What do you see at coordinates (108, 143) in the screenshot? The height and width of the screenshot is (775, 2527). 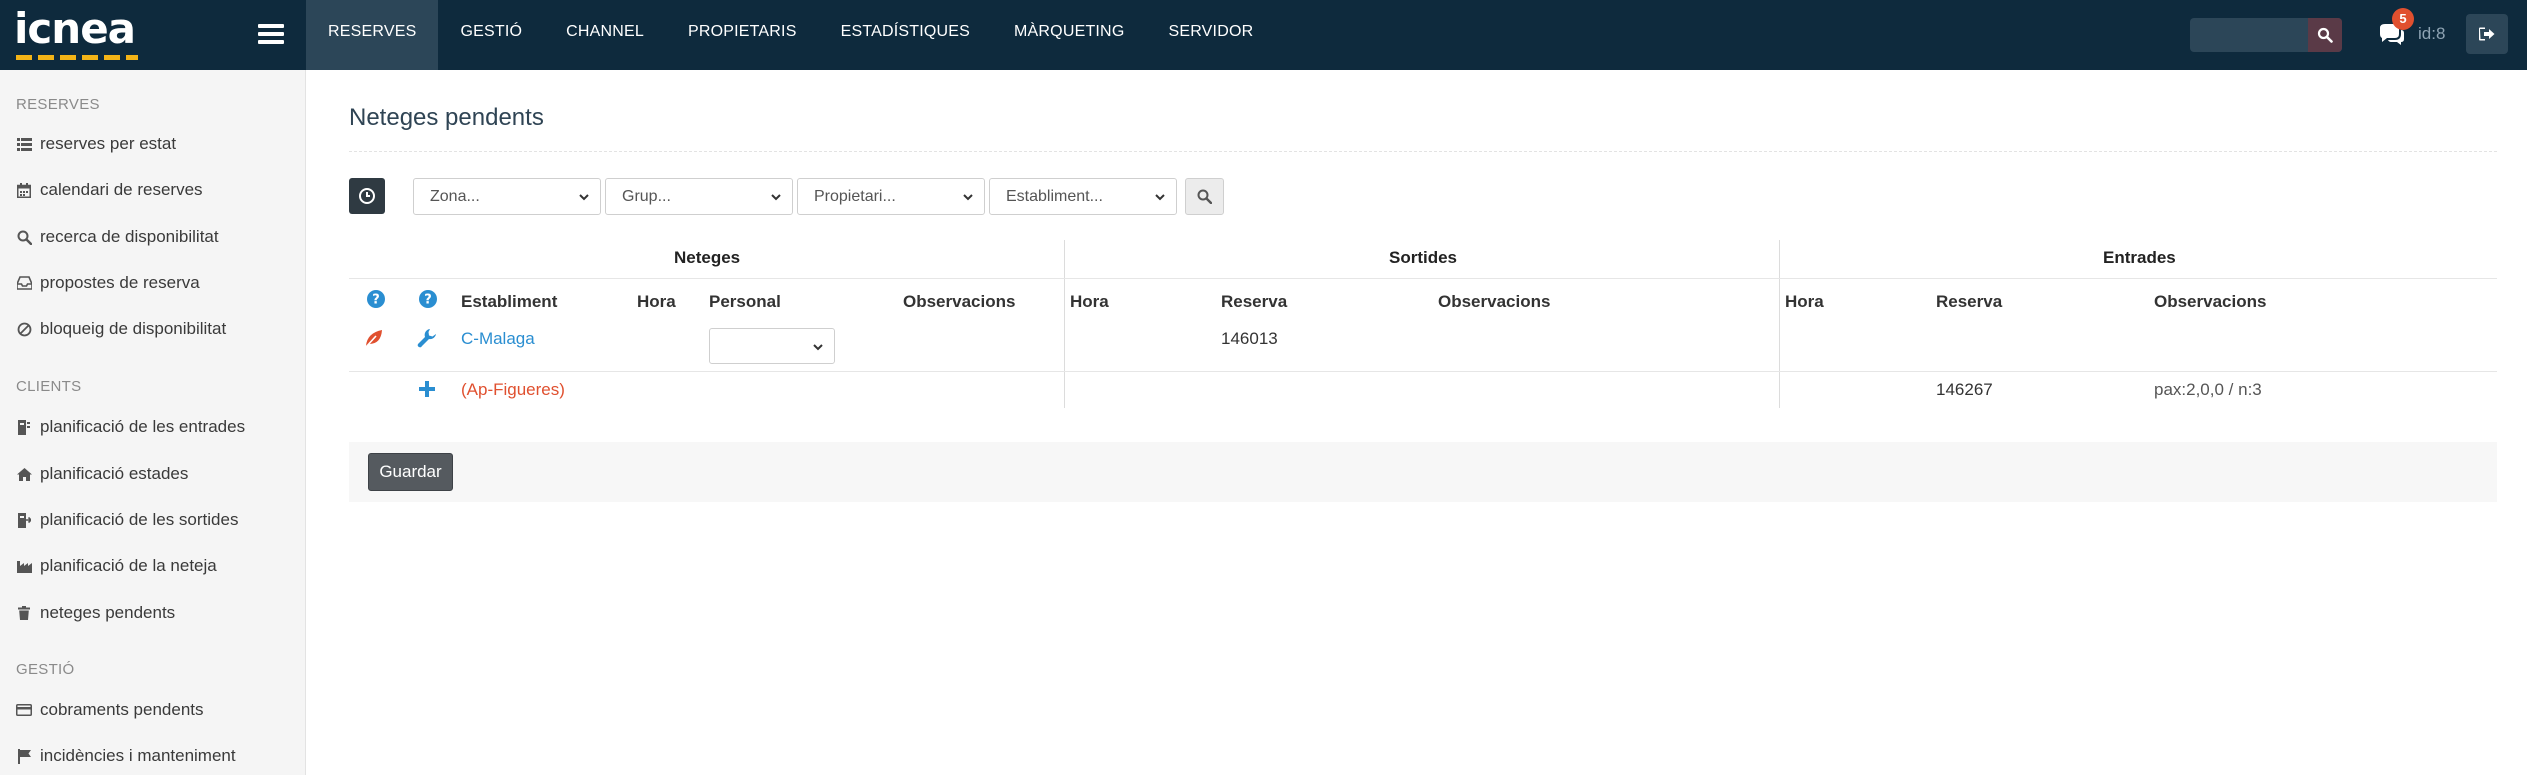 I see `sidebar-item-label: reserves per estat` at bounding box center [108, 143].